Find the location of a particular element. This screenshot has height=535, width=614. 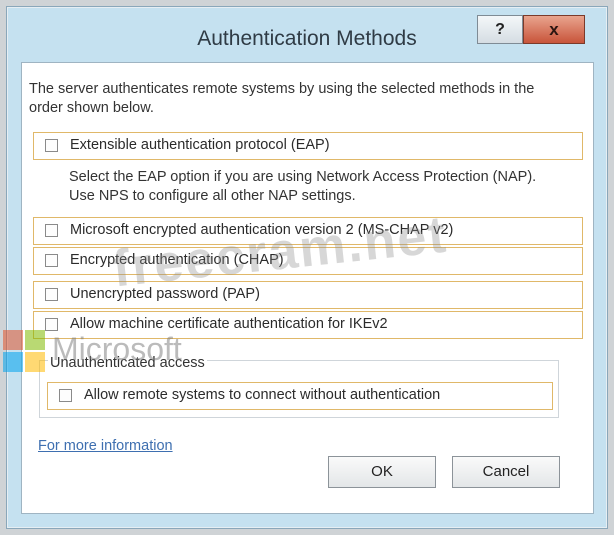

eap-label: Extensible authentication protocol (EAP) is located at coordinates (200, 145).